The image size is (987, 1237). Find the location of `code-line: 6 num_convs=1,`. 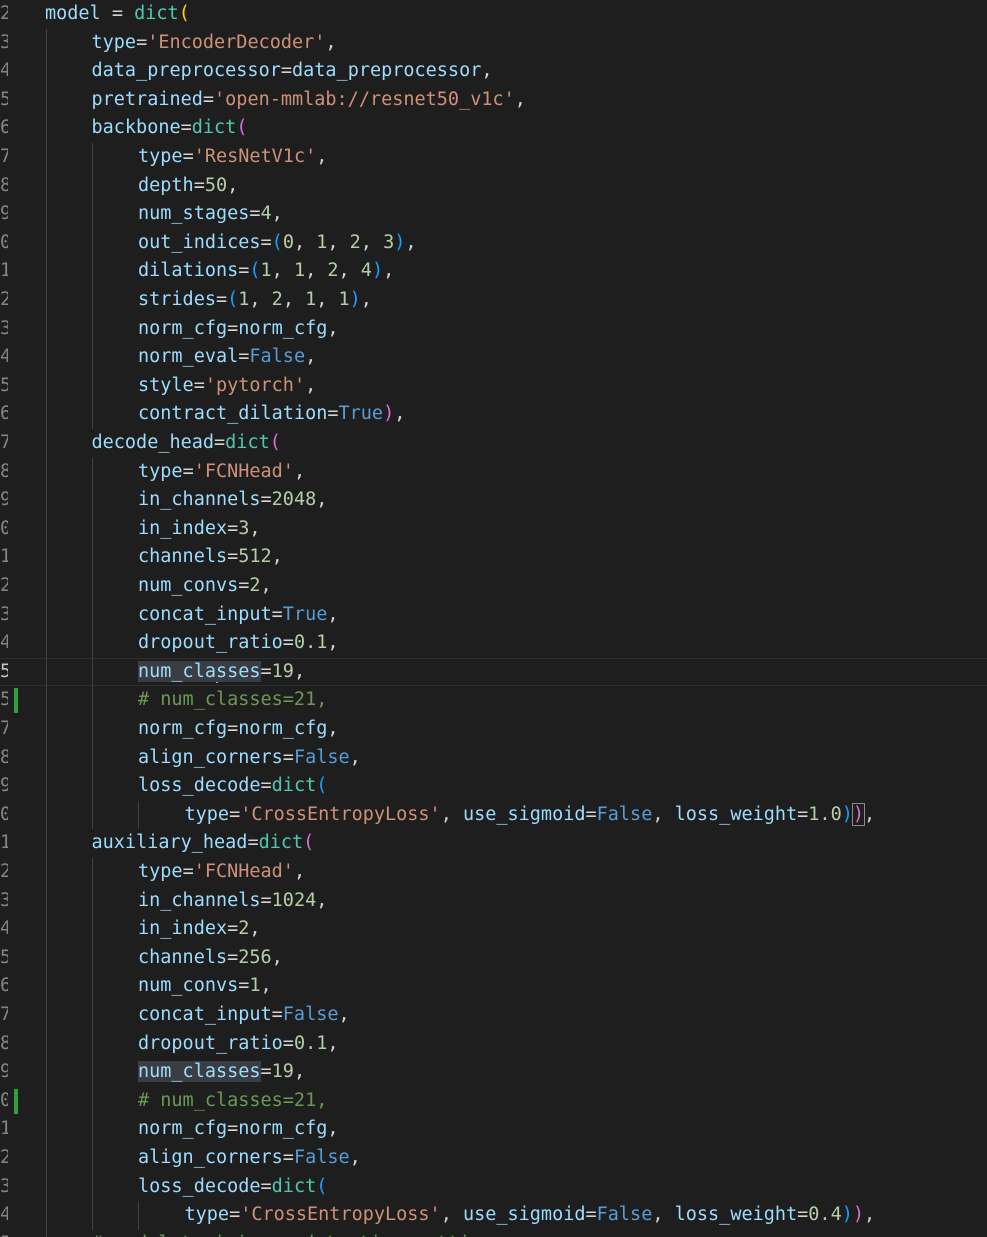

code-line: 6 num_convs=1, is located at coordinates (493, 986).